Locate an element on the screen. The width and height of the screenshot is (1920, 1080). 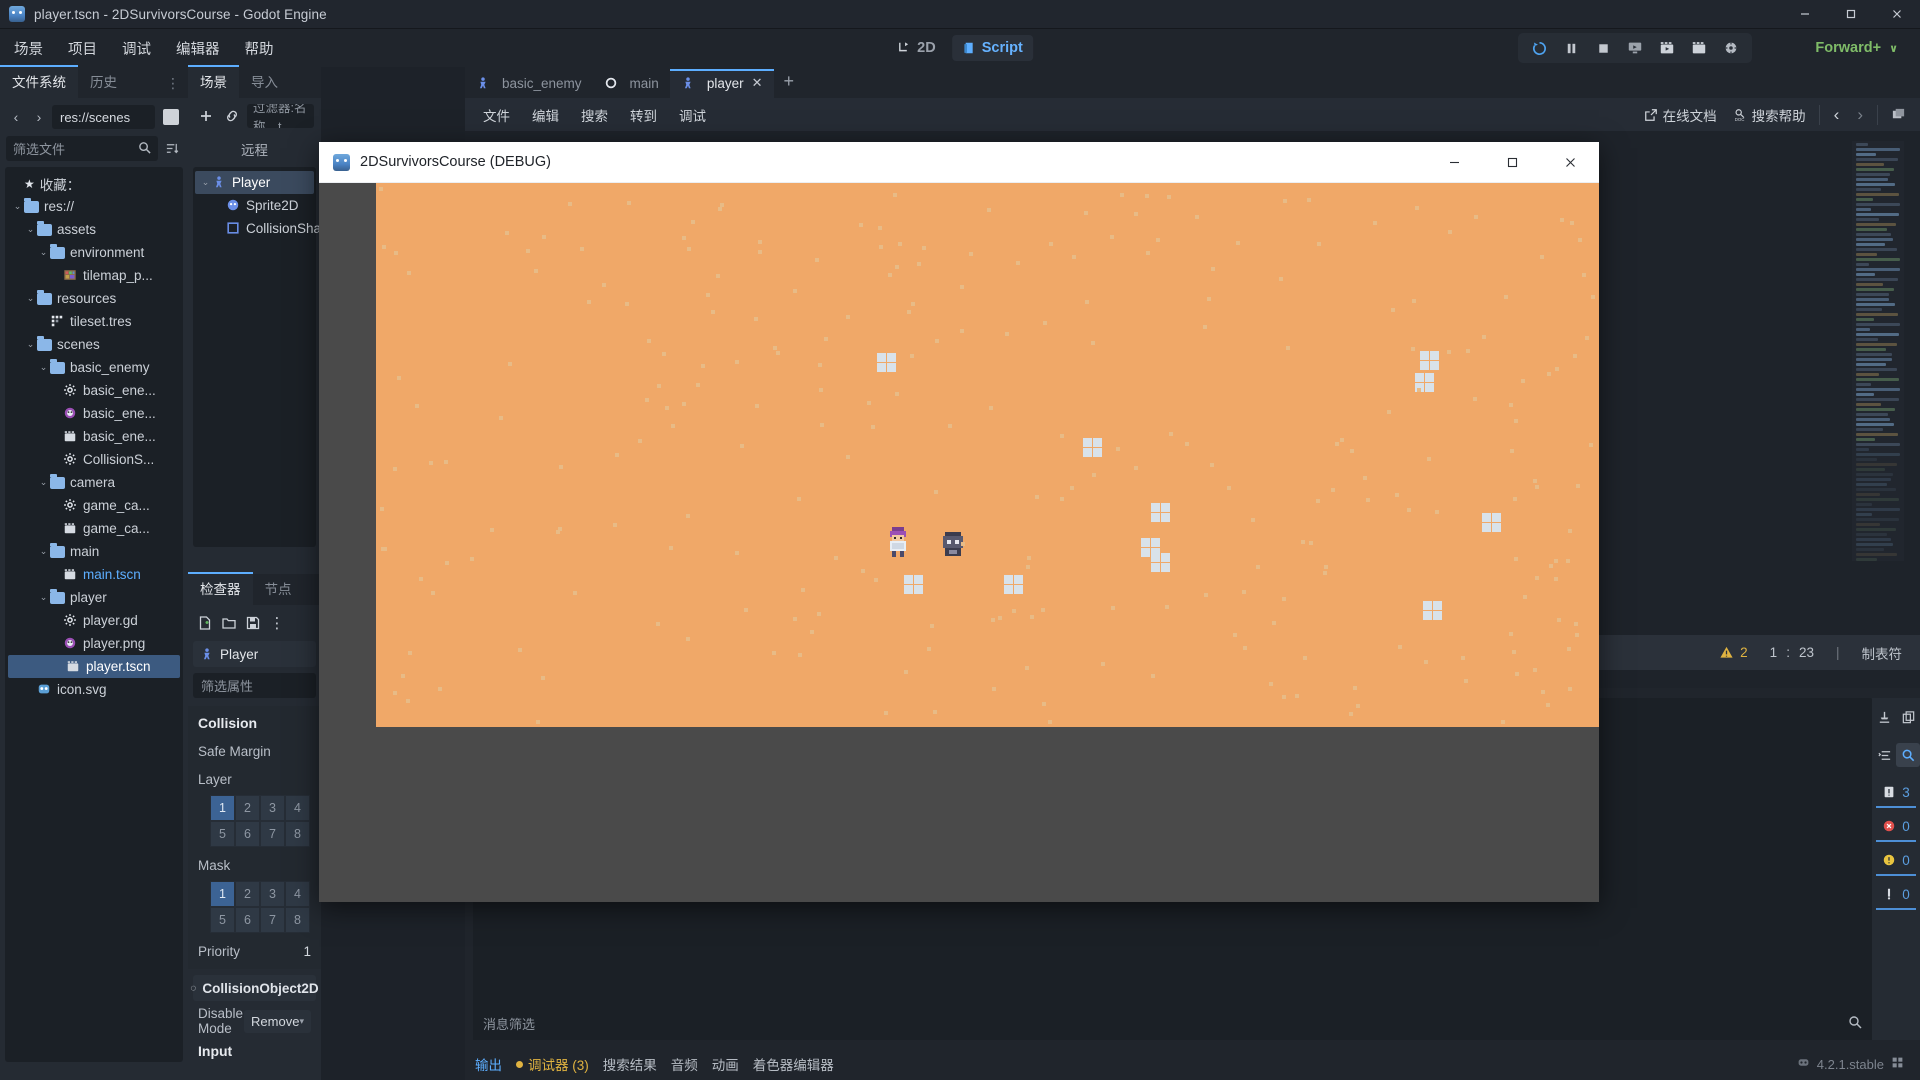
current-path-display: res://scenes is located at coordinates (103, 117).